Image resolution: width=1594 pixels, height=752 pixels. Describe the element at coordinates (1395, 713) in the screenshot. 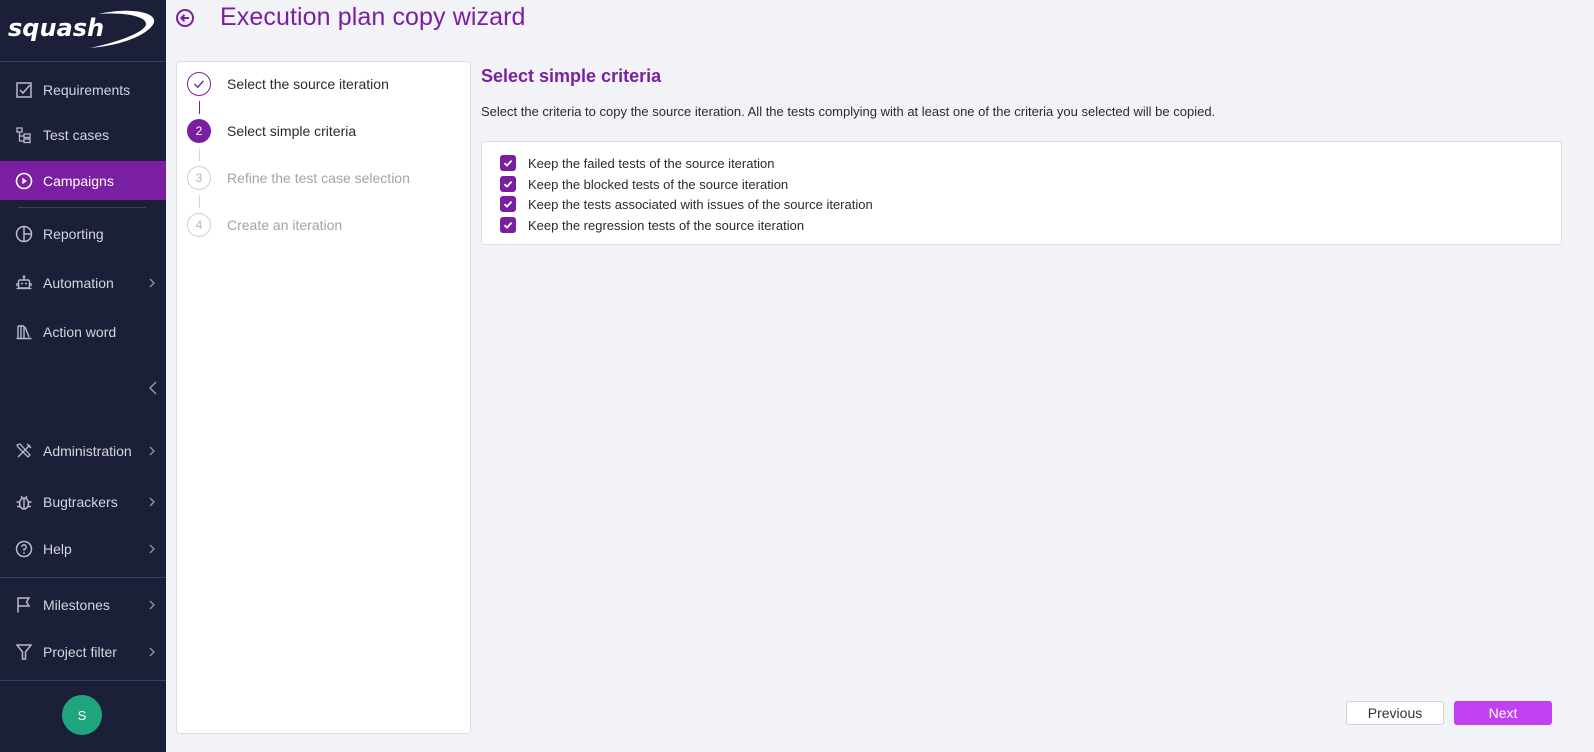

I see `previous-button: Previous` at that location.